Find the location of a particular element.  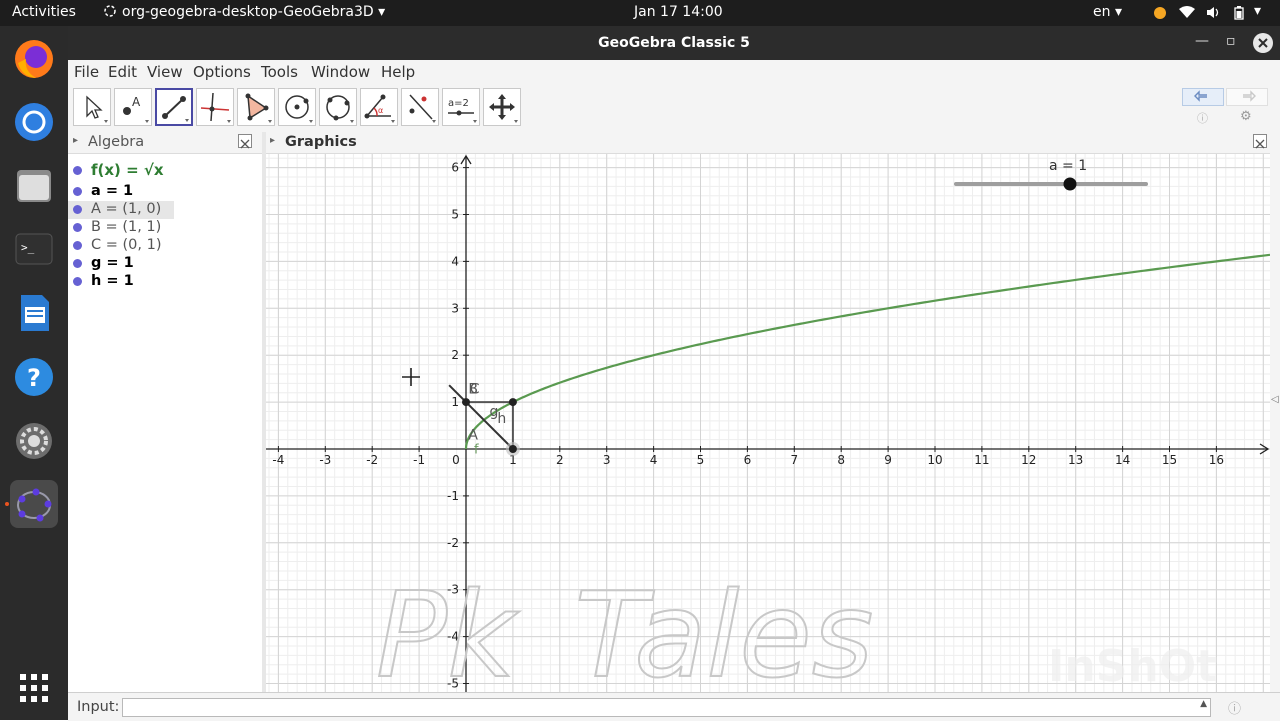

perpendicular-line-tool-button is located at coordinates (215, 107).